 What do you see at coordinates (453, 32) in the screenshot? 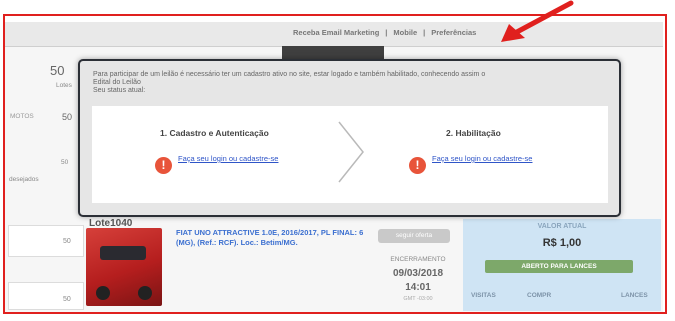
I see `preferences-link: Preferências` at bounding box center [453, 32].